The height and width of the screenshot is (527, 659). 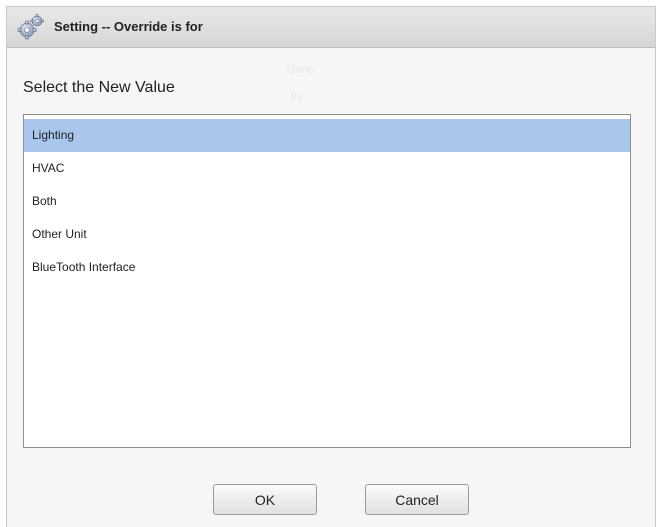 What do you see at coordinates (296, 97) in the screenshot?
I see `background-ghost-text: By` at bounding box center [296, 97].